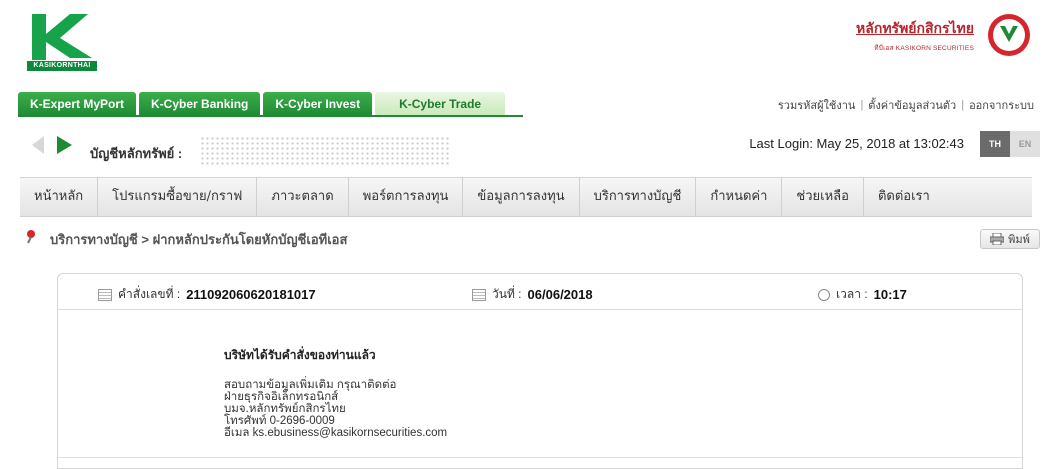 This screenshot has height=469, width=1062. I want to click on nav-portfolio: พอร์ตการลงทุน, so click(406, 197).